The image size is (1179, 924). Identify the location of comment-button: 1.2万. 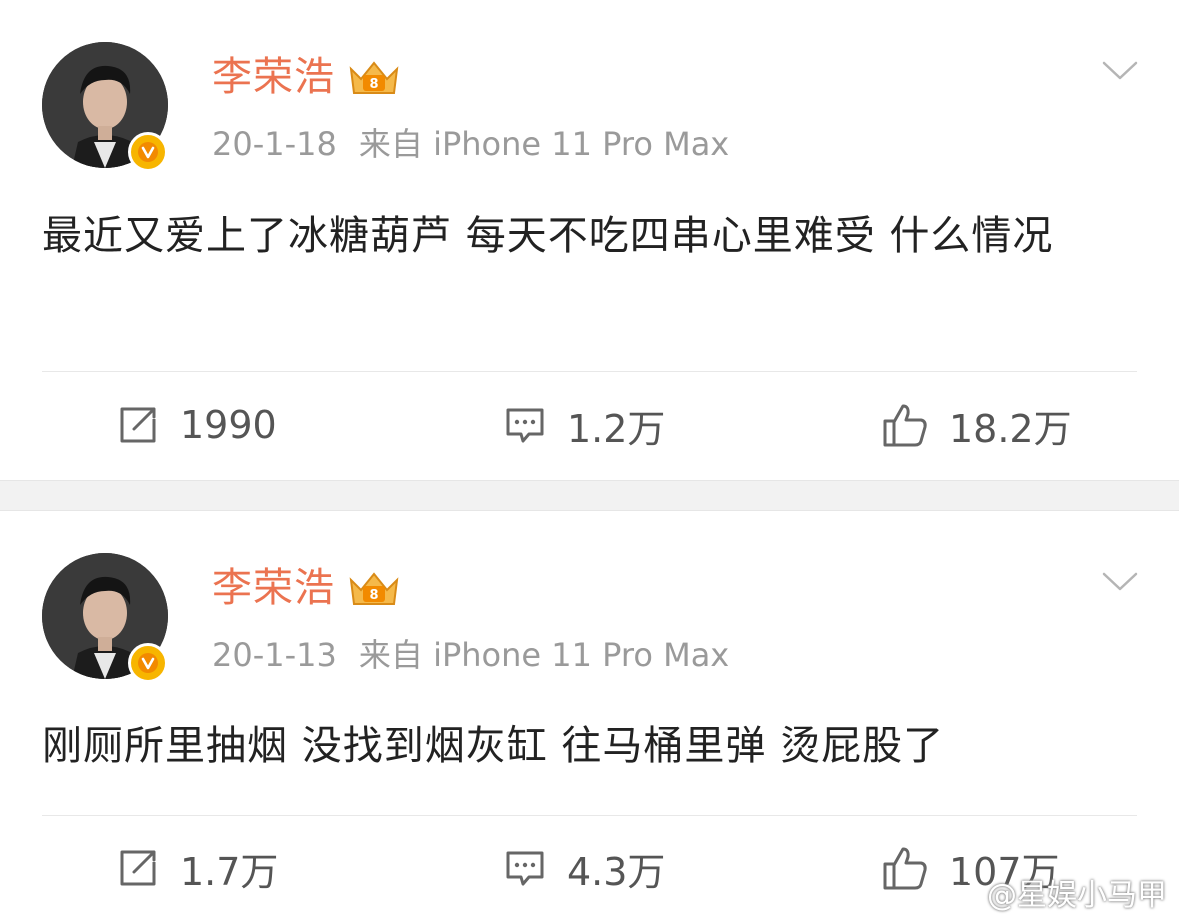
(584, 425).